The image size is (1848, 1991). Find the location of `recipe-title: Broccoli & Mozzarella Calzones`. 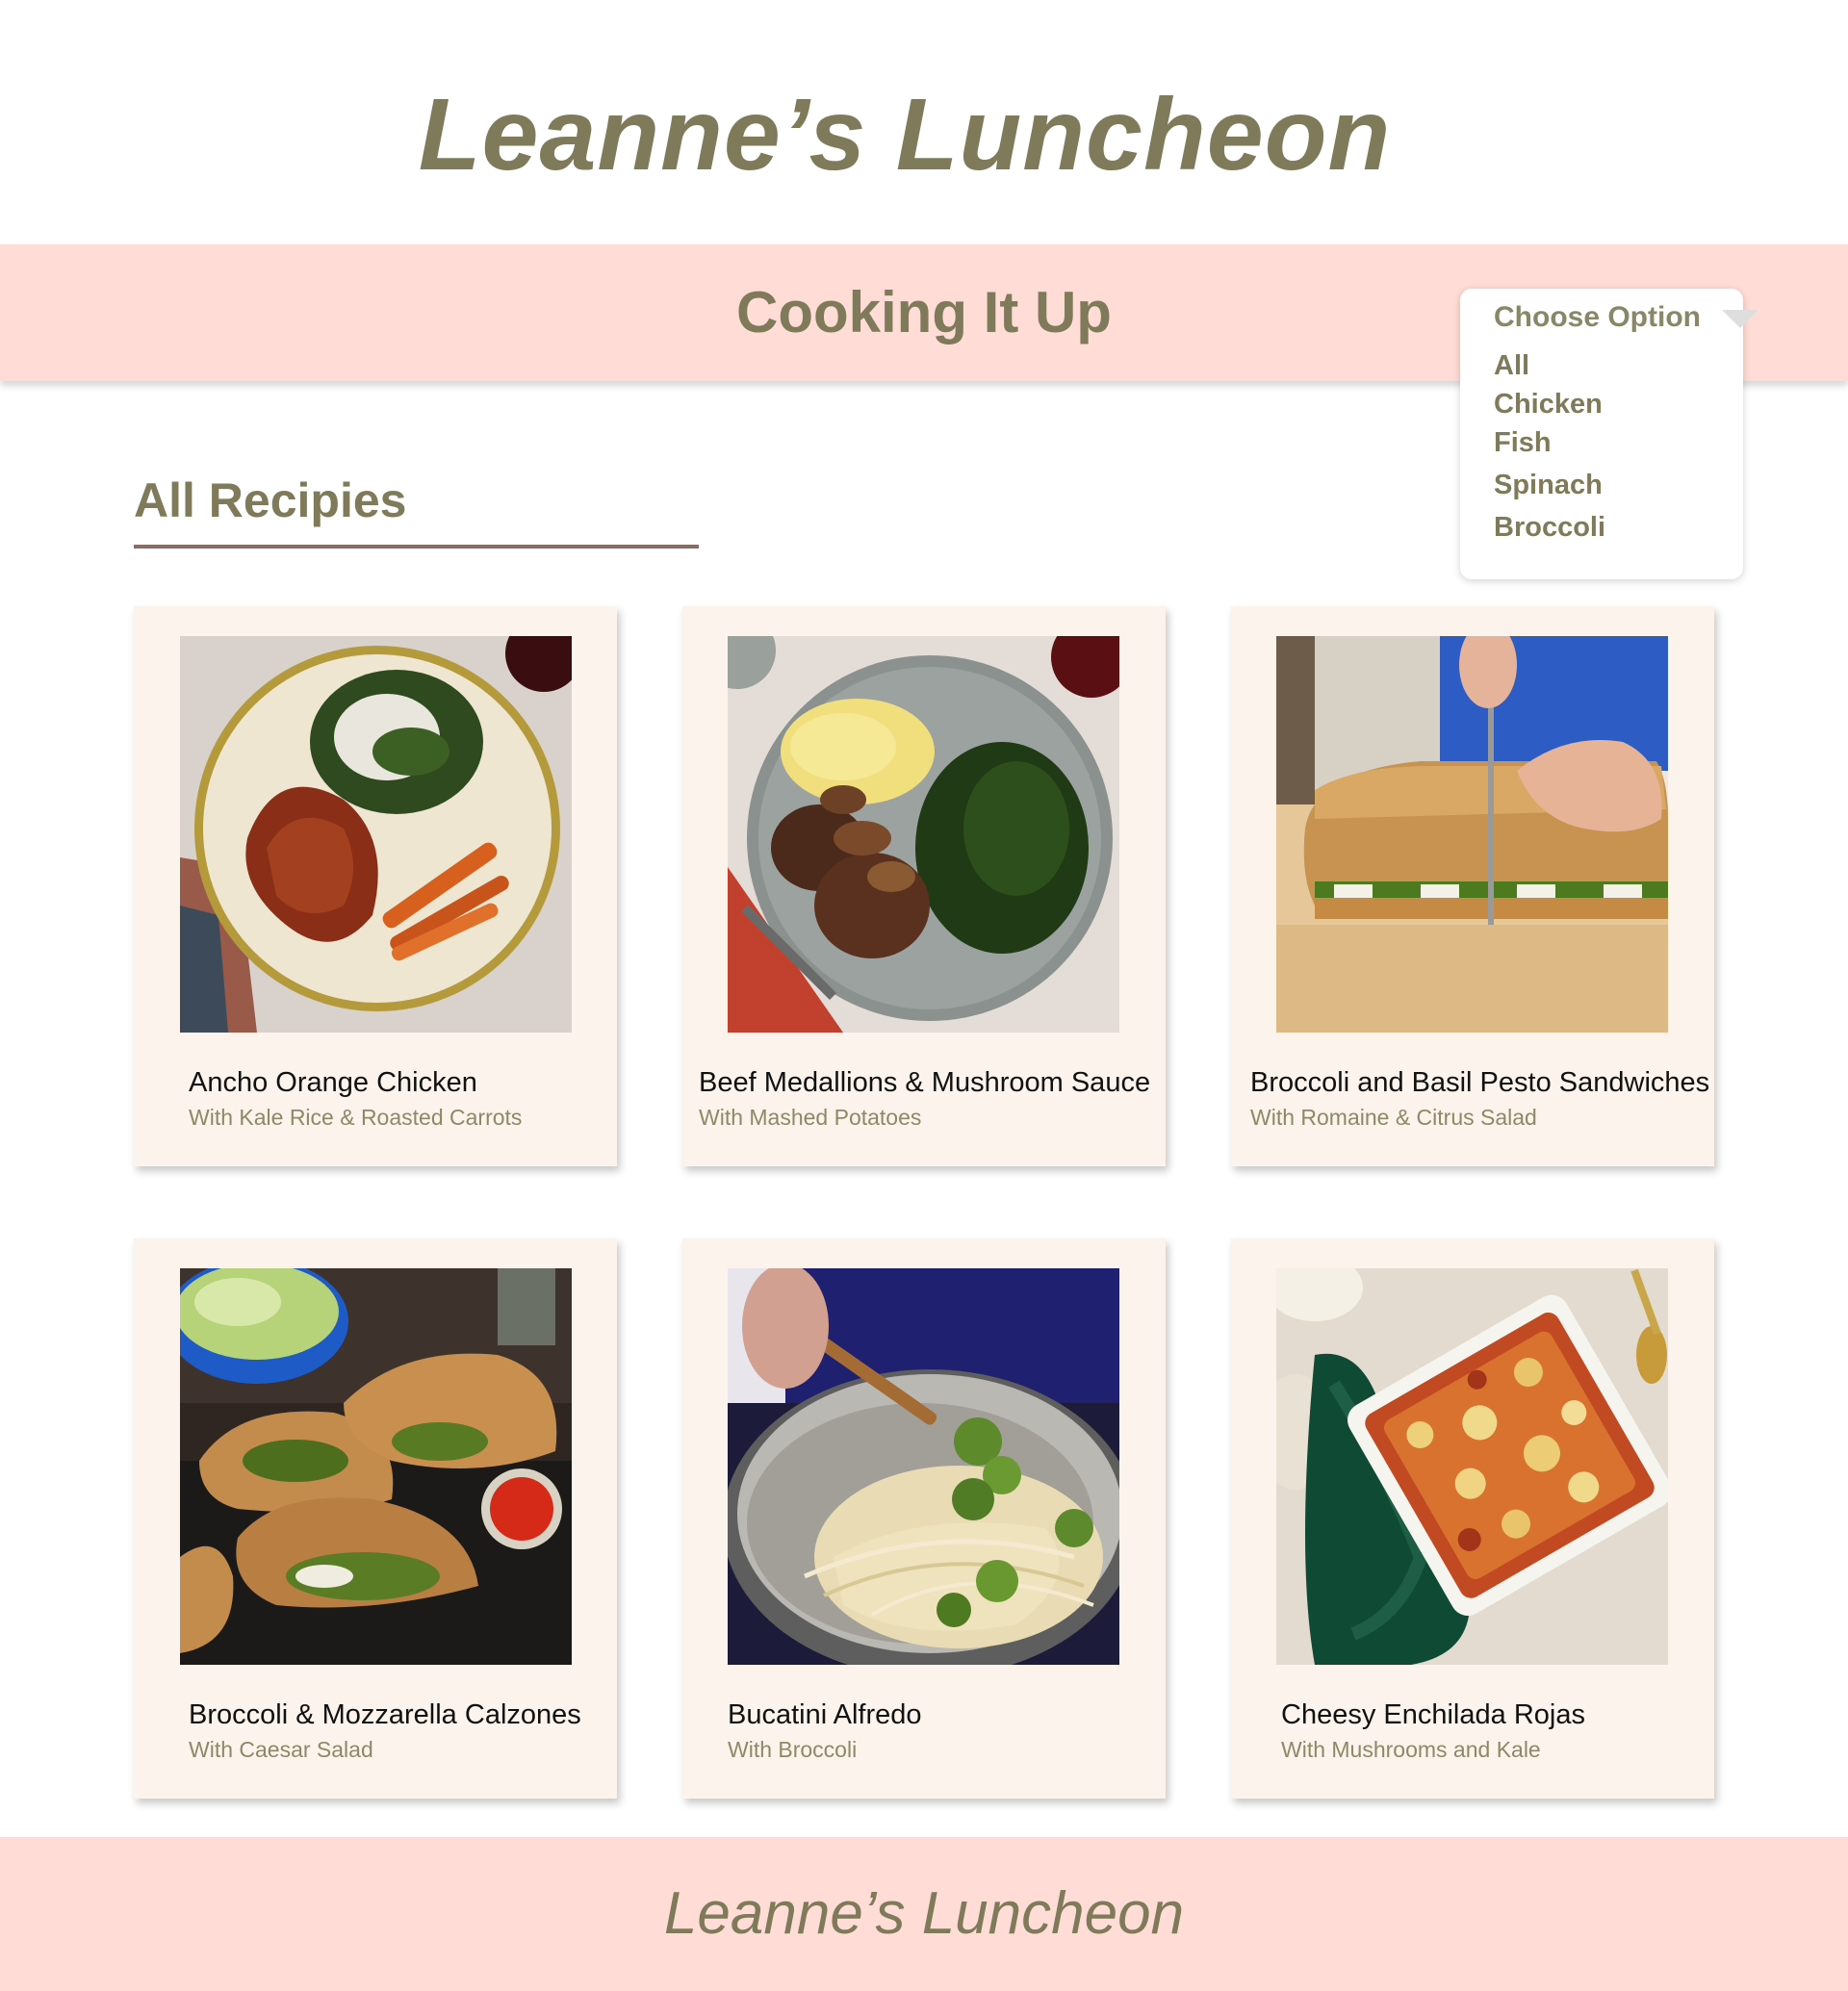

recipe-title: Broccoli & Mozzarella Calzones is located at coordinates (385, 1715).